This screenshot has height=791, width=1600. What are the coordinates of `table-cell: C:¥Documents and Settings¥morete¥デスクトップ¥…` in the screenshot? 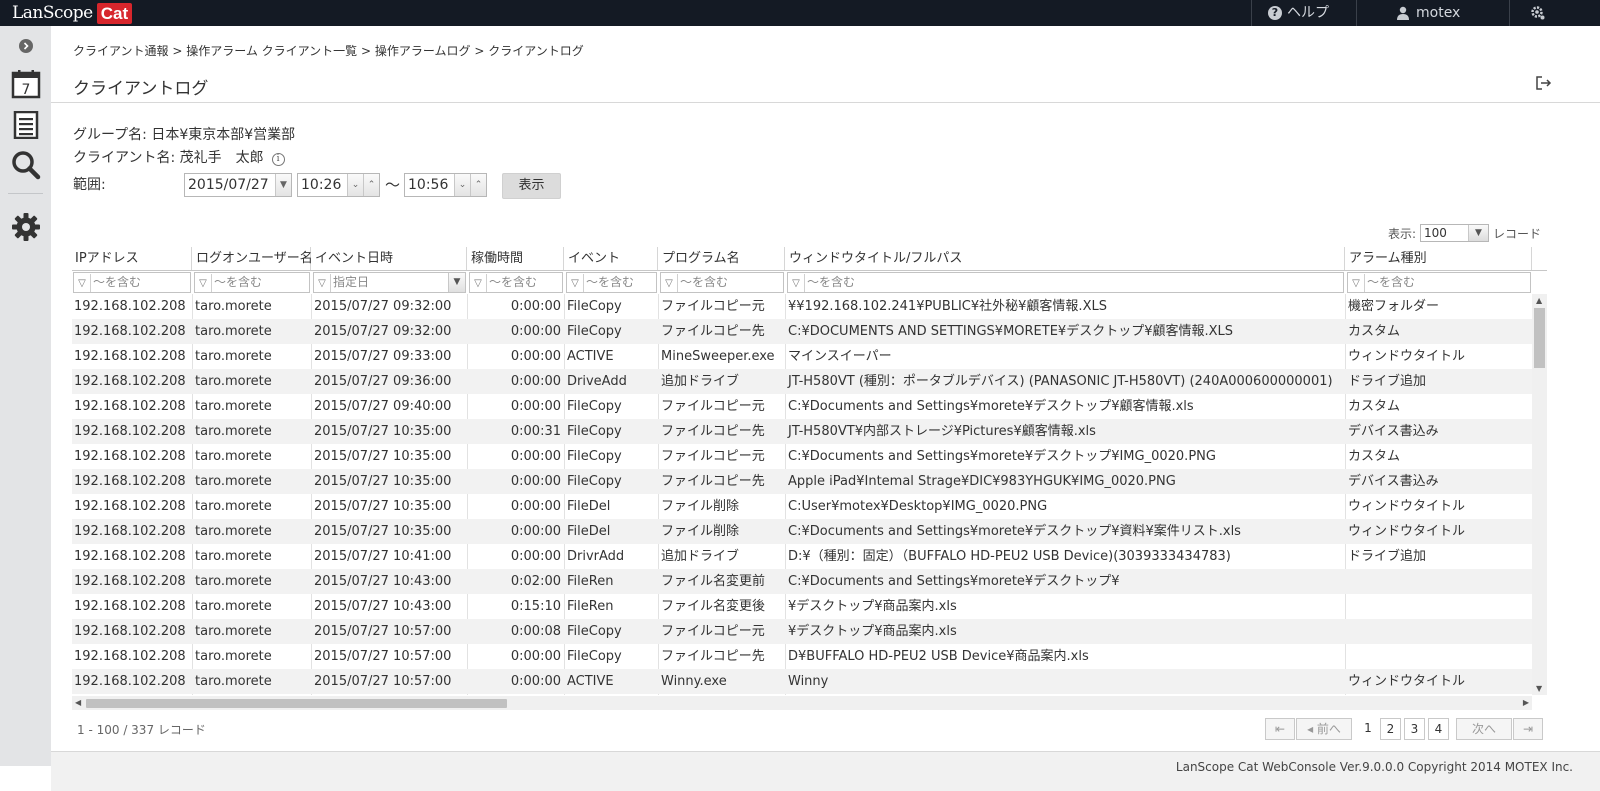 It's located at (991, 406).